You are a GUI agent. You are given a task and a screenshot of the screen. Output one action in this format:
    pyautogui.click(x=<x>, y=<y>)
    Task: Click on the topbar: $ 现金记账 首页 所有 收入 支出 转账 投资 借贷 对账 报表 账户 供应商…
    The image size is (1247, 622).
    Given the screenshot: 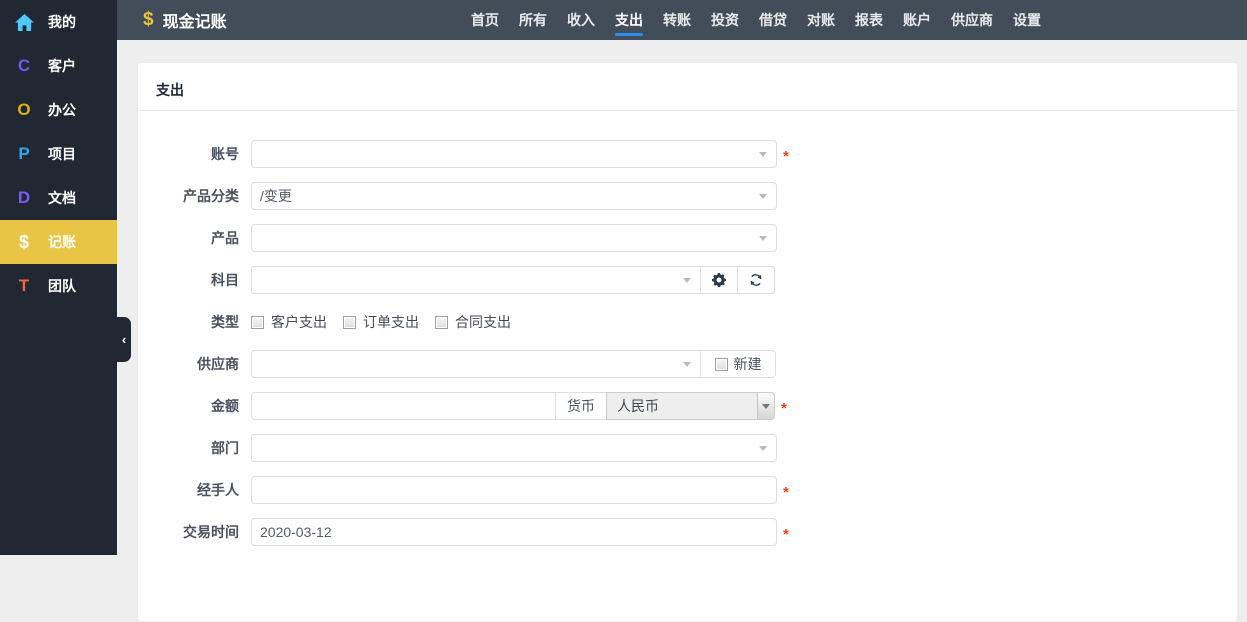 What is the action you would take?
    pyautogui.click(x=682, y=20)
    